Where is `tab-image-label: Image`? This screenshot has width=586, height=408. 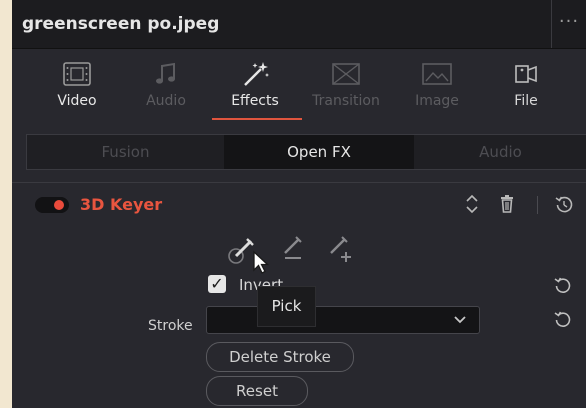 tab-image-label: Image is located at coordinates (437, 101).